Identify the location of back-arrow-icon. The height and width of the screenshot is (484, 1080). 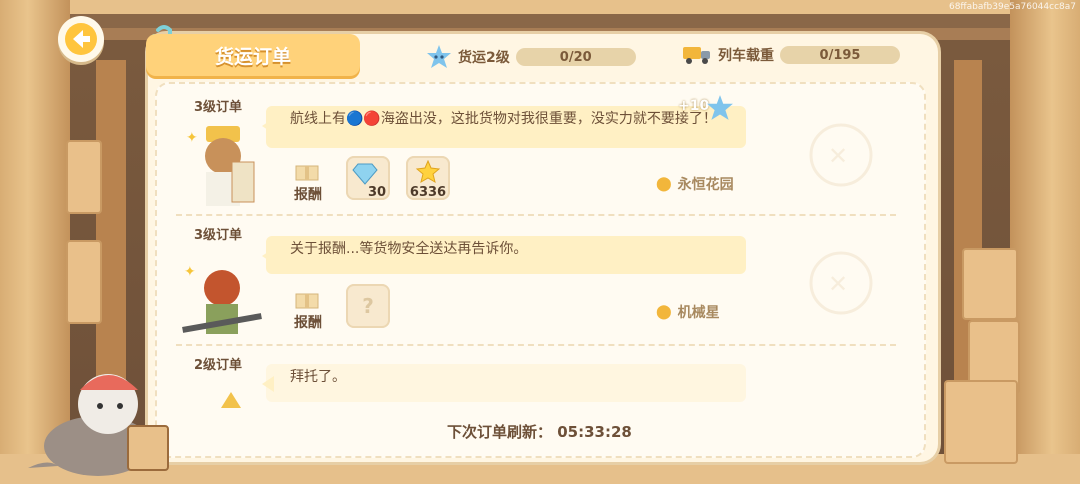
(81, 39).